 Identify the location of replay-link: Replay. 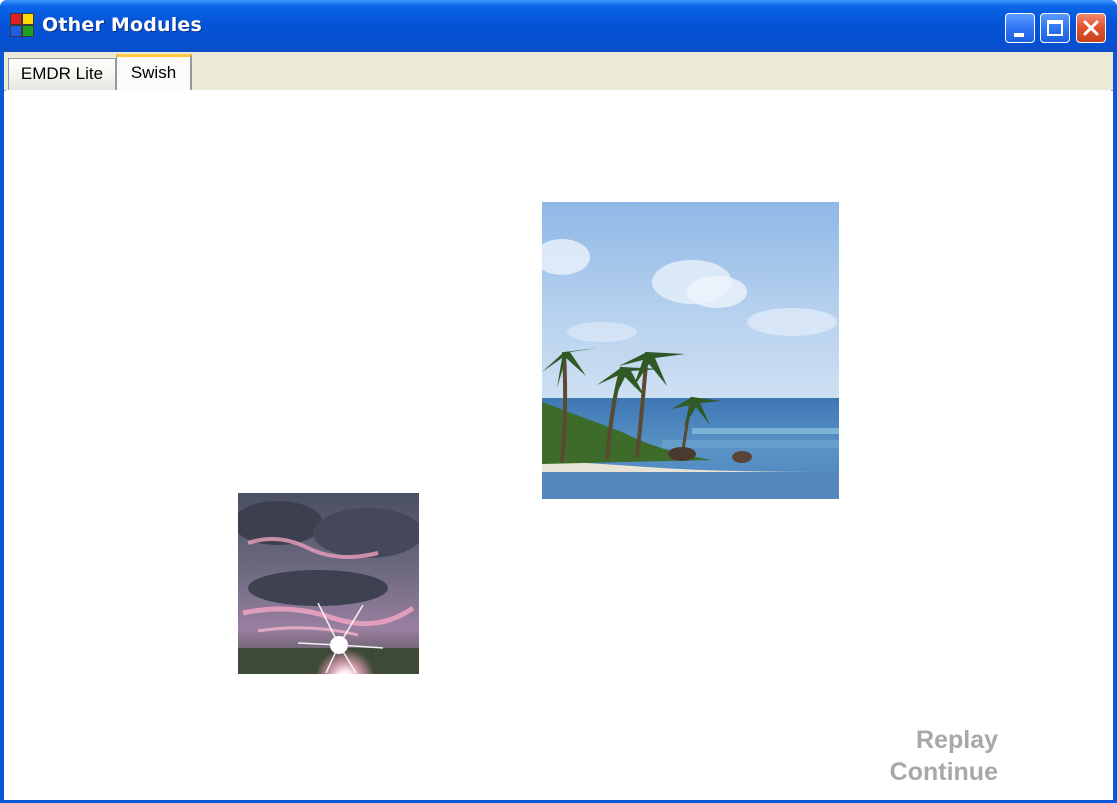
(922, 740).